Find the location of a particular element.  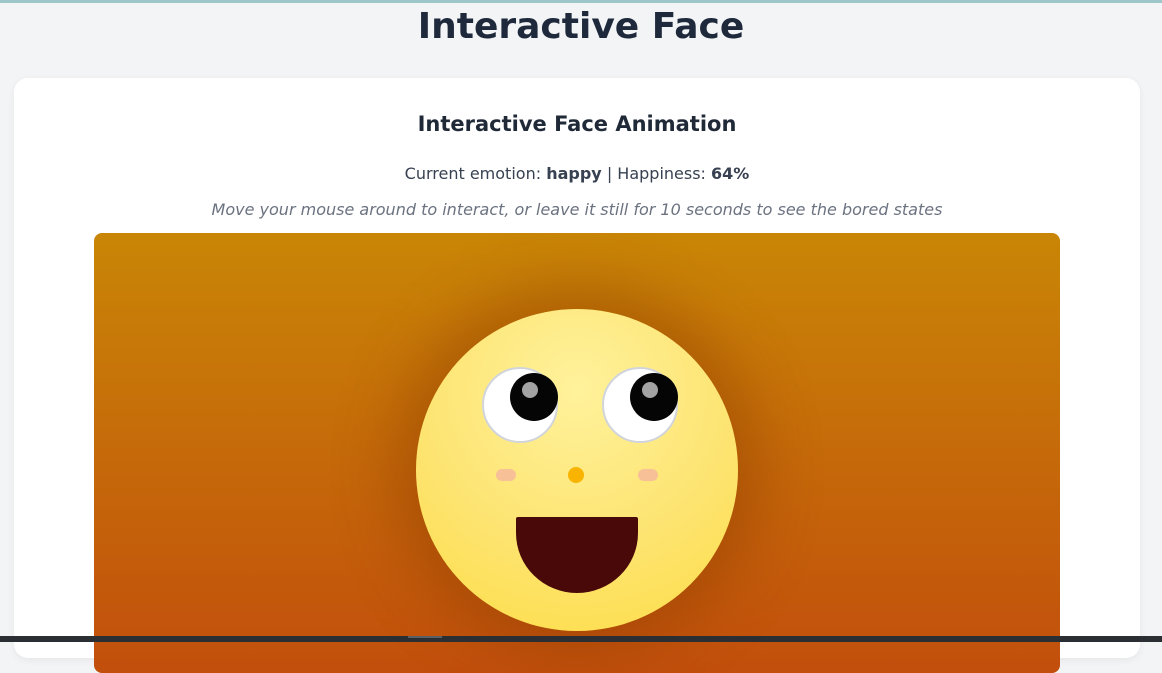

left-pupil is located at coordinates (534, 397).